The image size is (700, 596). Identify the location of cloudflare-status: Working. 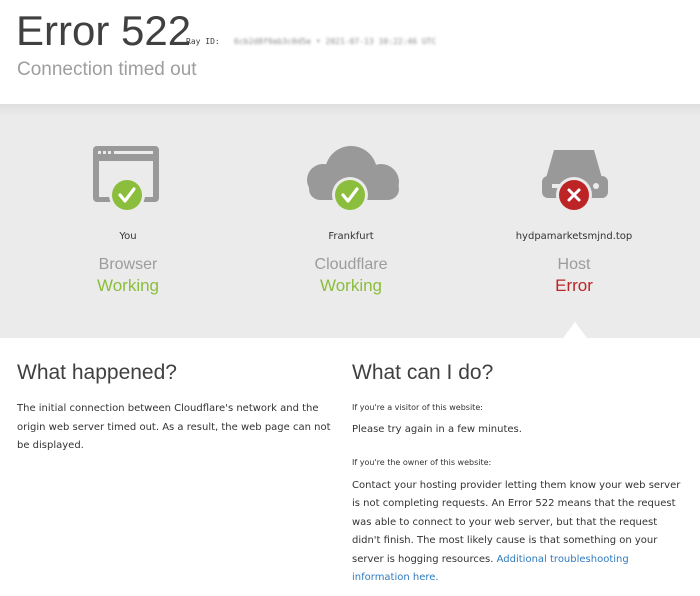
(351, 285).